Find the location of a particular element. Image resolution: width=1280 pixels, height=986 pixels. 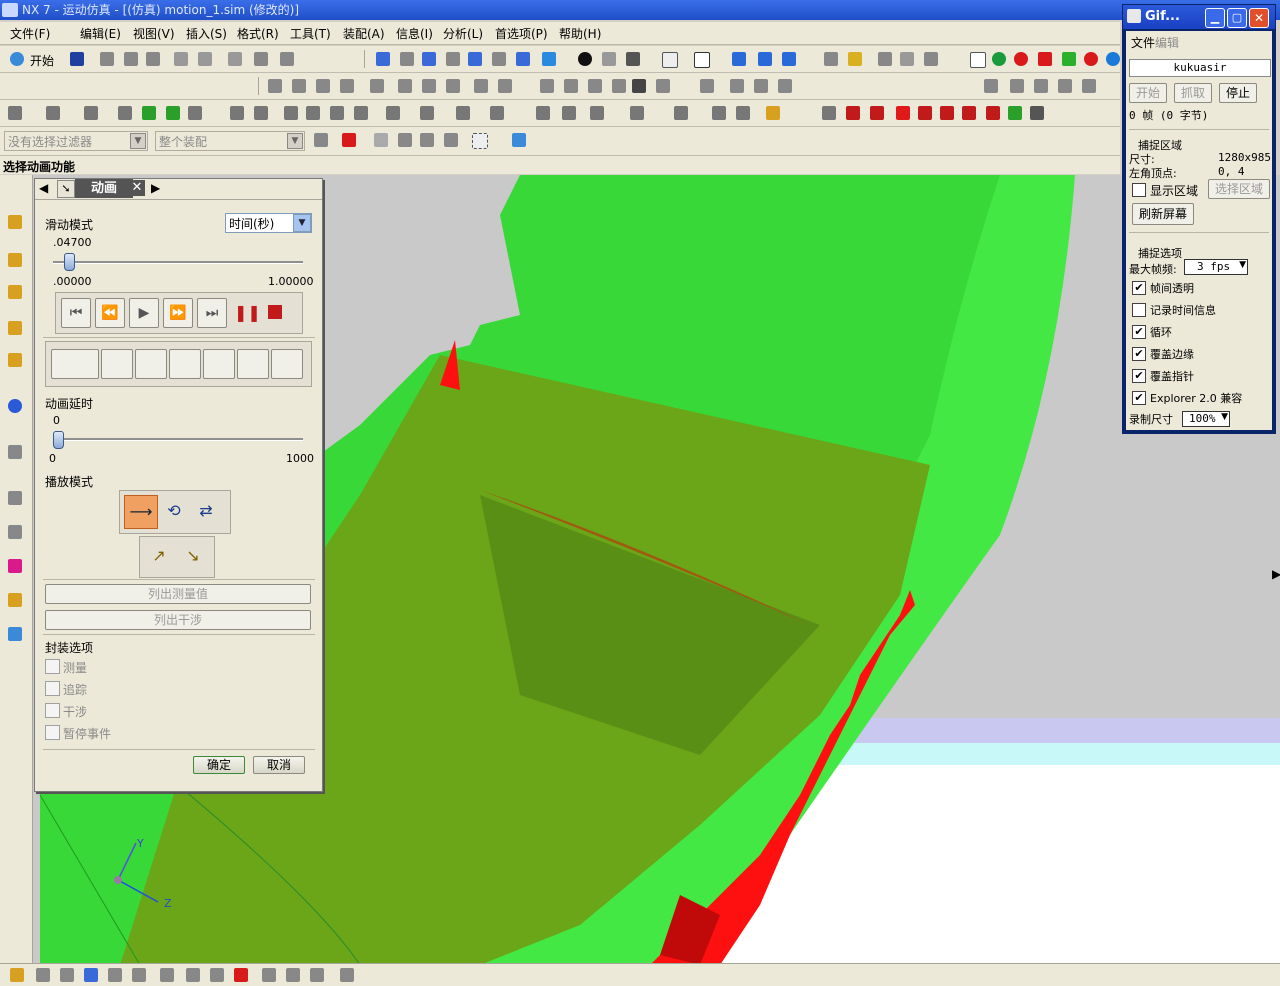

menu-help: 帮助(H) is located at coordinates (580, 33).